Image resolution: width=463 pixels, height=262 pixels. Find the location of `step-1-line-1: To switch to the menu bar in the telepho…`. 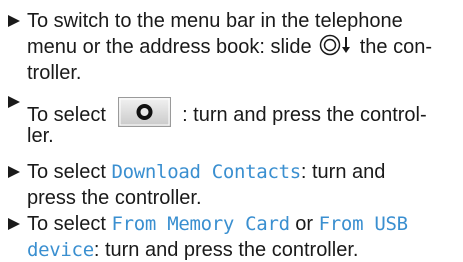

step-1-line-1: To switch to the menu bar in the telepho… is located at coordinates (215, 21).